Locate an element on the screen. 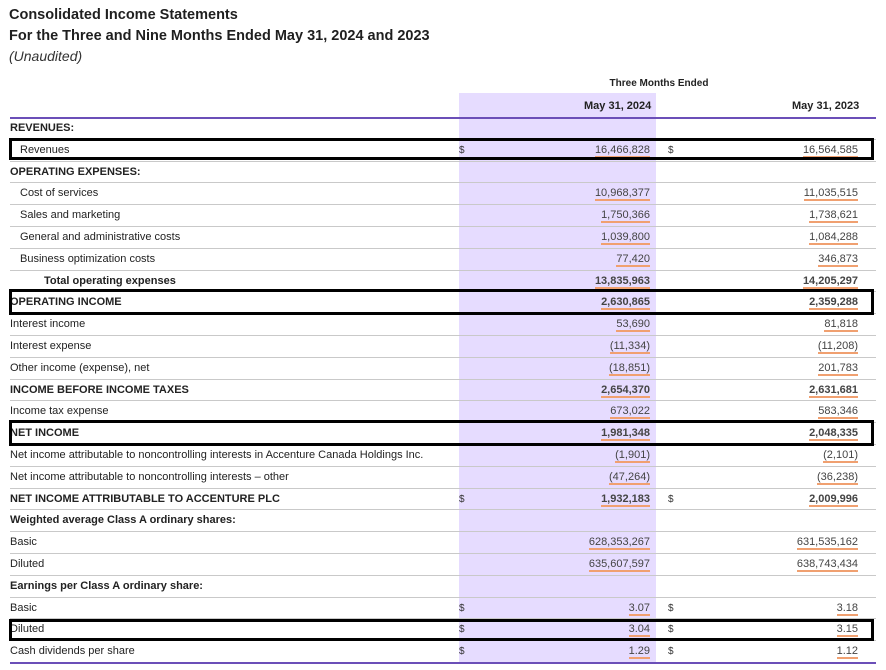 The width and height of the screenshot is (886, 670). value-2024: 1,932,183 is located at coordinates (625, 499).